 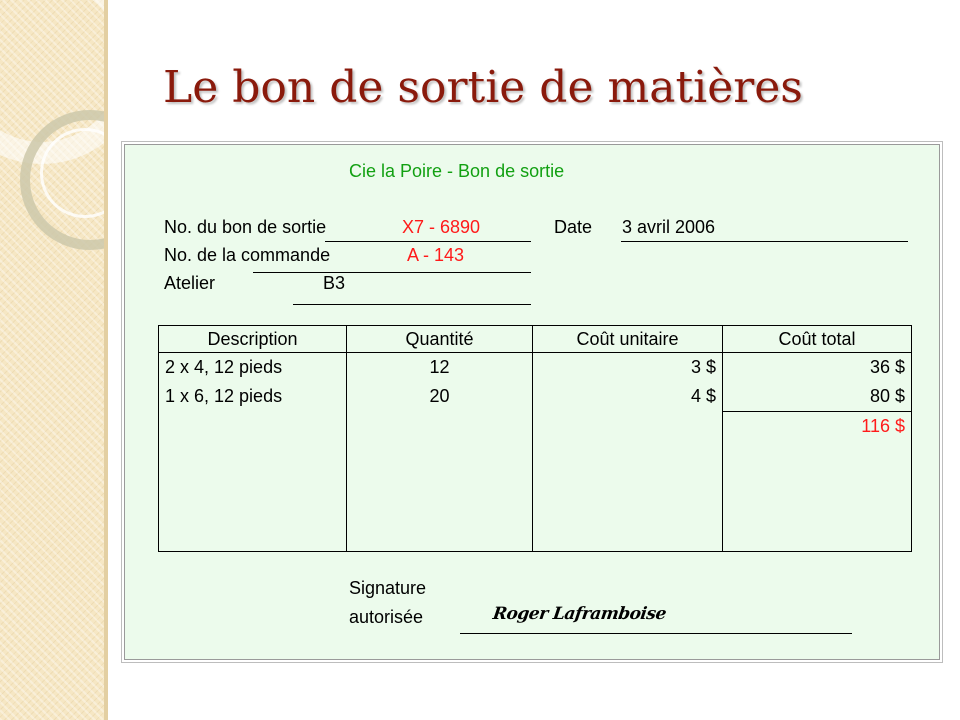 I want to click on cell-quantite: 12, so click(x=439, y=367).